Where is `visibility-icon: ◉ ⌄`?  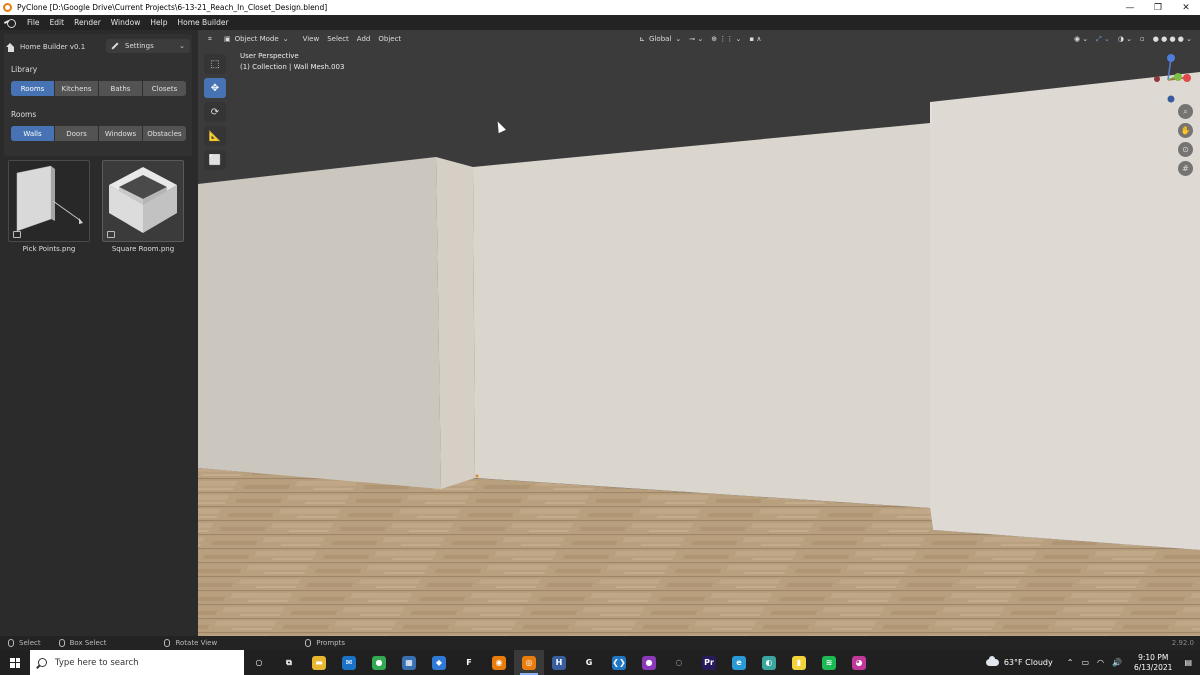 visibility-icon: ◉ ⌄ is located at coordinates (1081, 39).